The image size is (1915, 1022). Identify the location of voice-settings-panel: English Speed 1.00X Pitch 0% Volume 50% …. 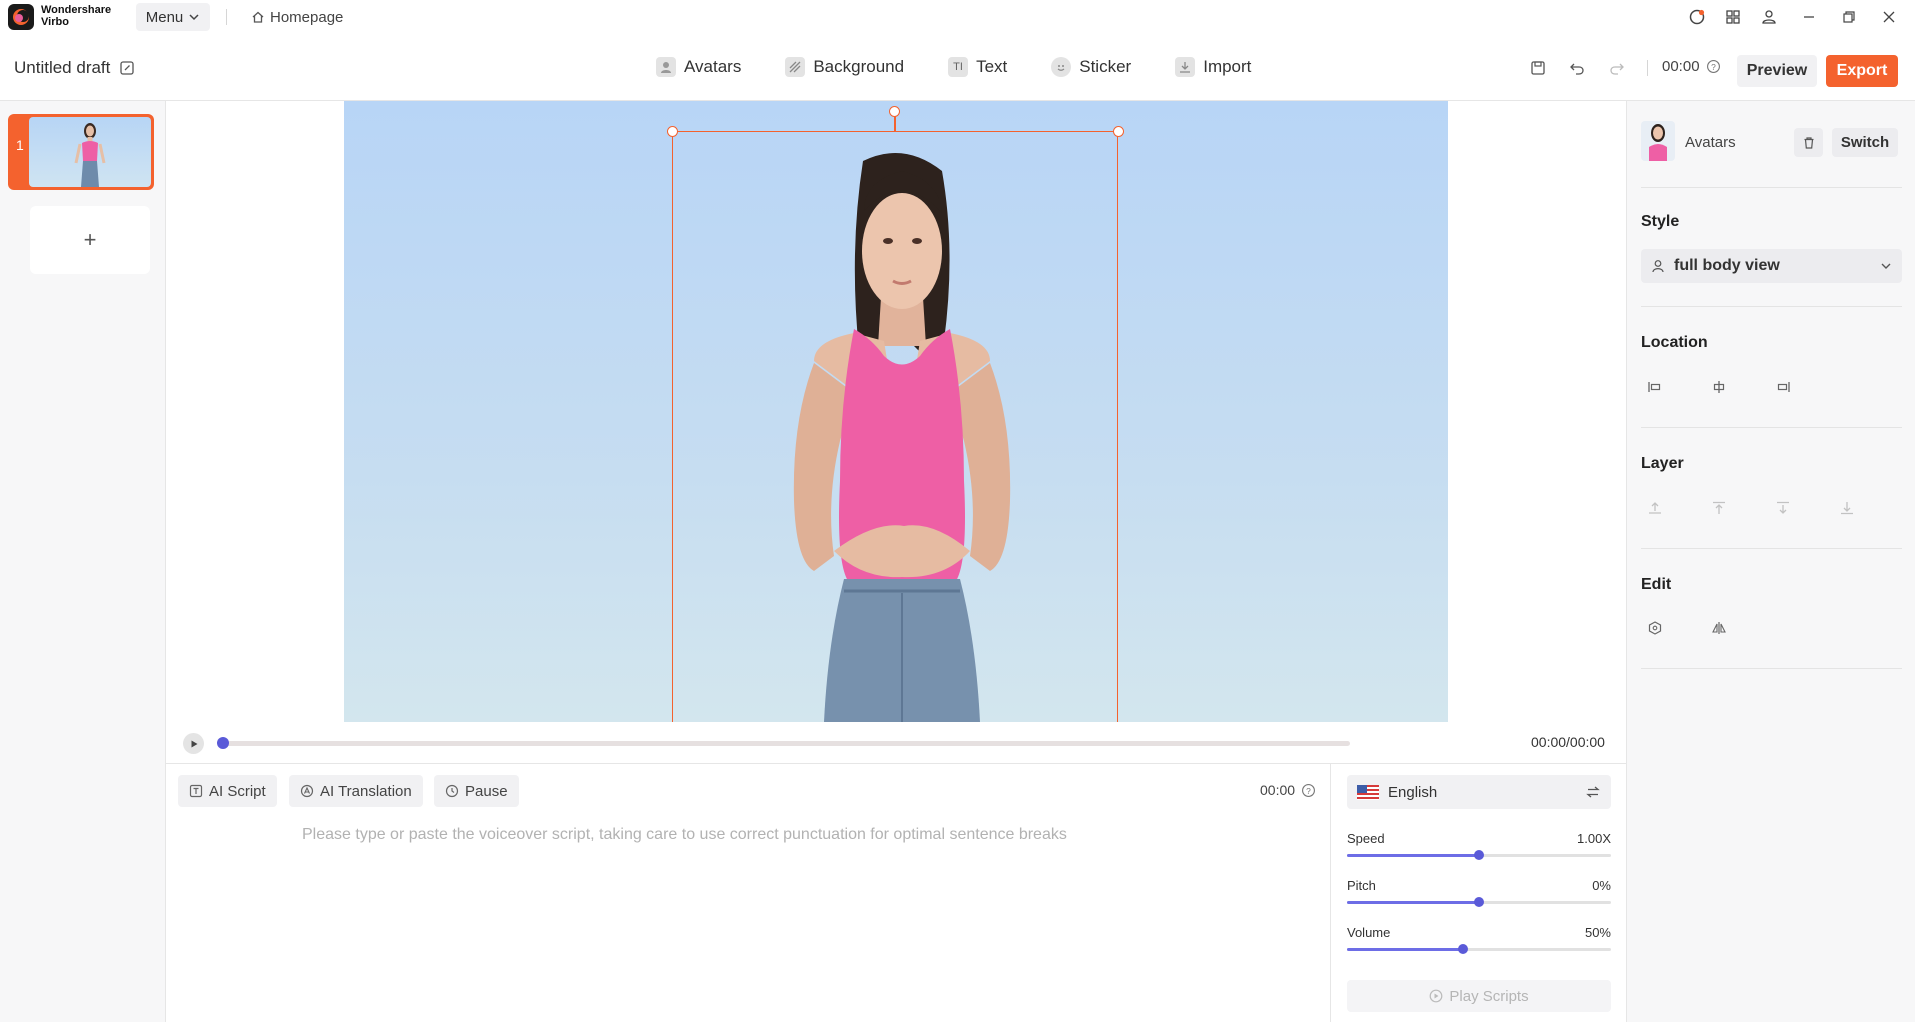
(1478, 892).